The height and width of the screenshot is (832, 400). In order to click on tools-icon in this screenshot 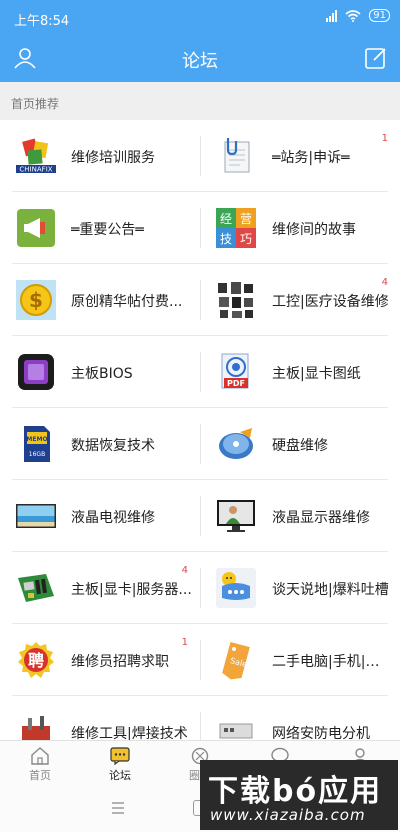, I will do `click(36, 728)`.